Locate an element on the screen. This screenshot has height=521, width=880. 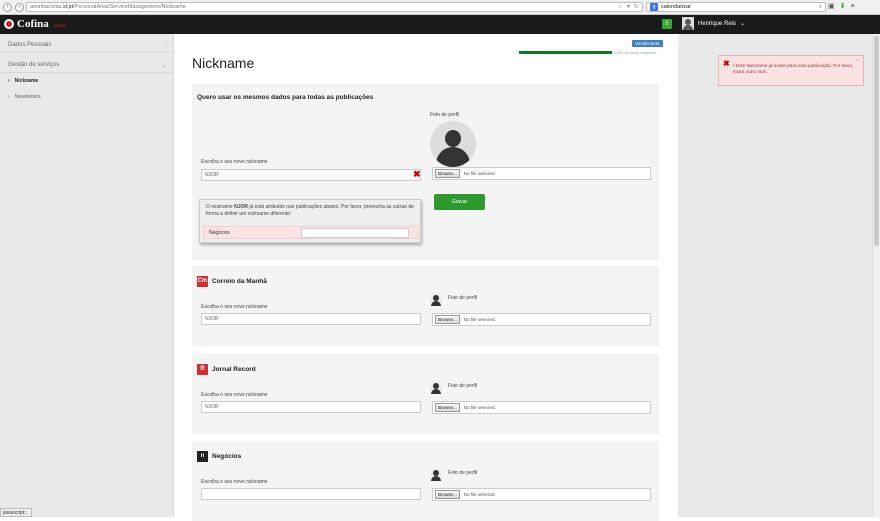
sidebar-item-label: Gestão de serviços is located at coordinates (34, 64).